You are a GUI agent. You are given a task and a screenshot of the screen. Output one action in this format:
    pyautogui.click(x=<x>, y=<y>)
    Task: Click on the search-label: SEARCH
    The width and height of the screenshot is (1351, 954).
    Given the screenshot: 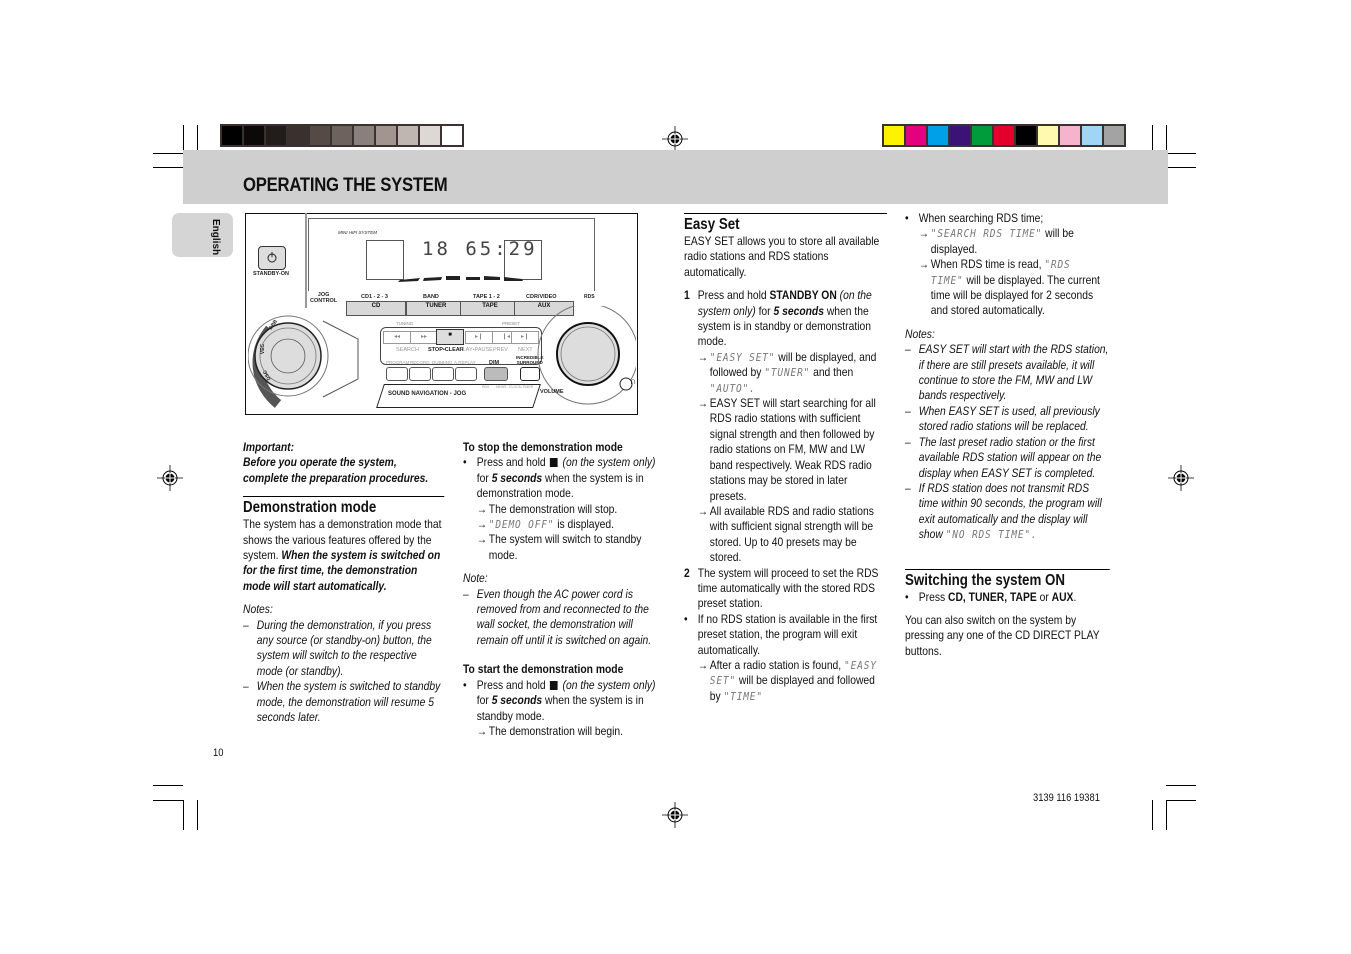 What is the action you would take?
    pyautogui.click(x=407, y=350)
    